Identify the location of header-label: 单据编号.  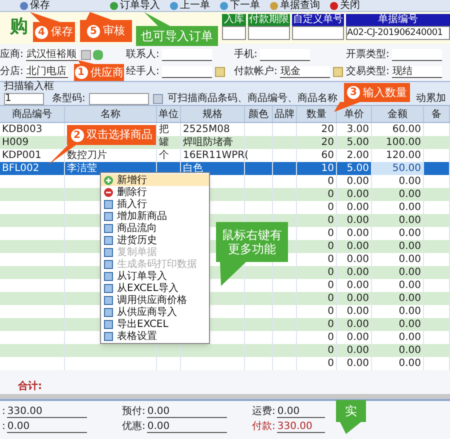
(398, 20).